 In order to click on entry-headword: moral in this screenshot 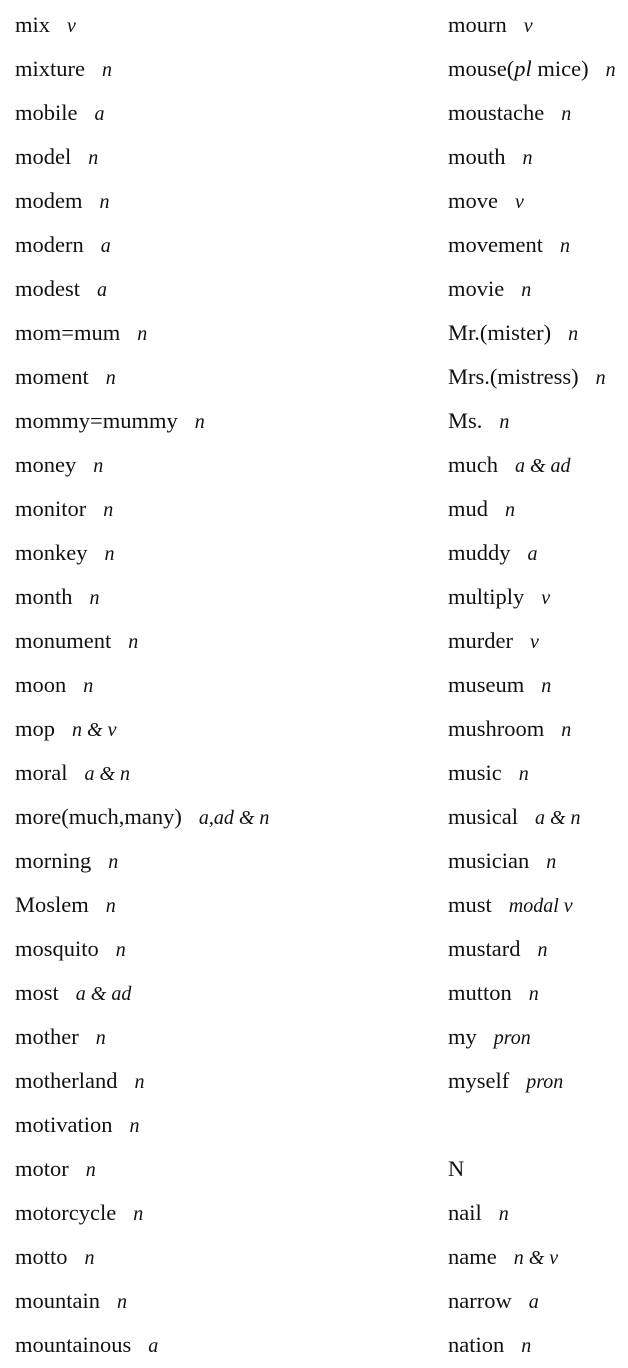, I will do `click(41, 772)`.